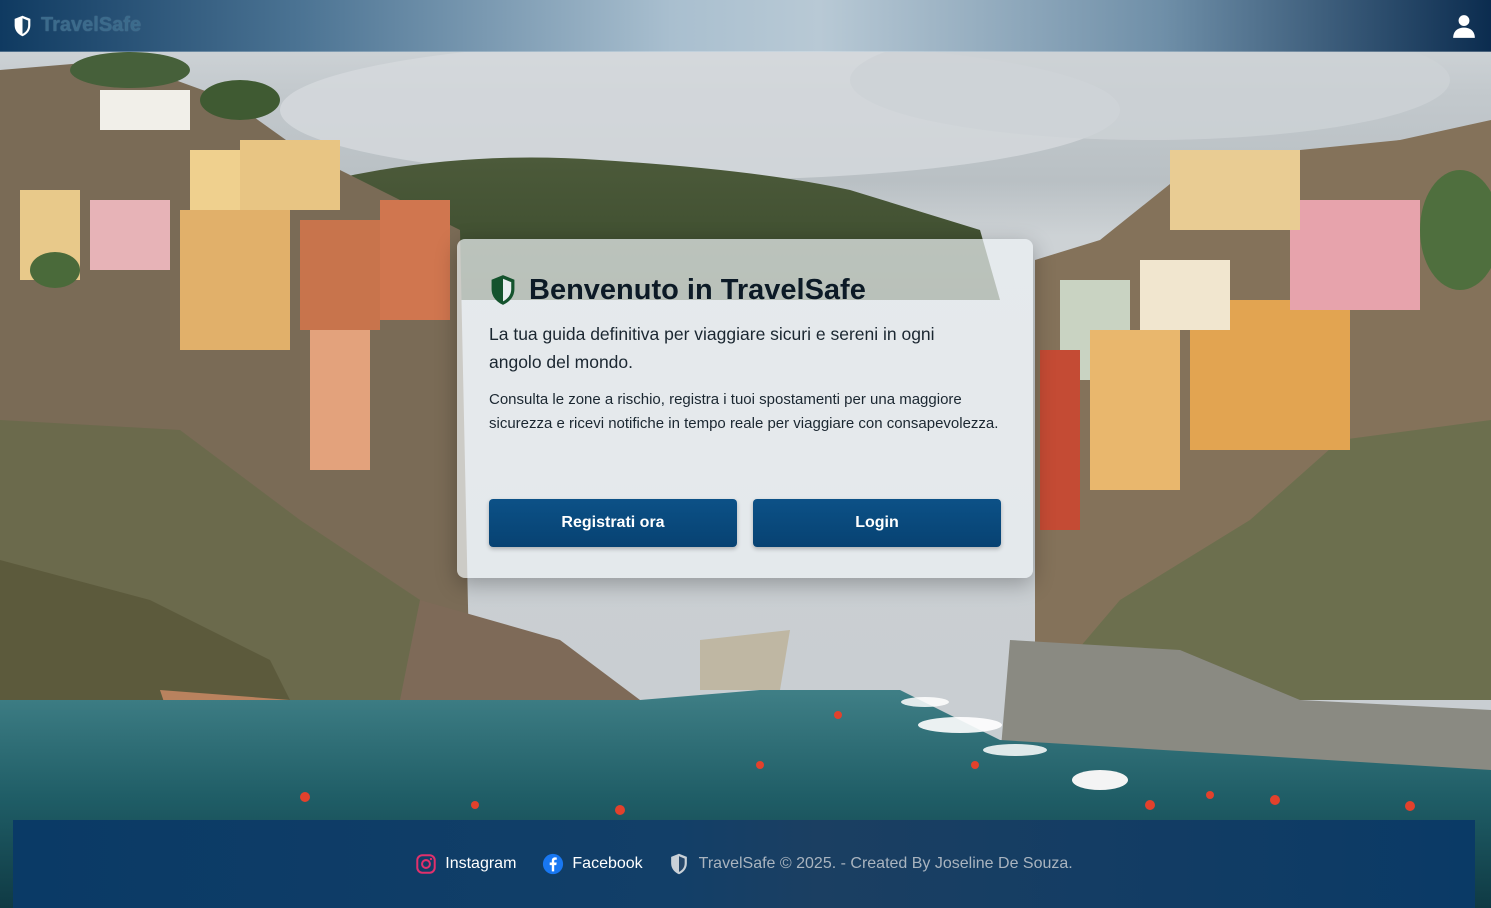 The image size is (1491, 908). I want to click on welcome-title-text: Benvenuto in TravelSafe, so click(697, 289).